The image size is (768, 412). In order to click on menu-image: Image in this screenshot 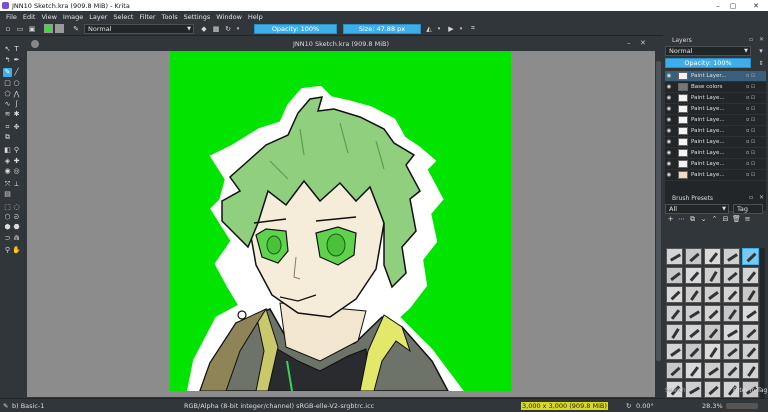, I will do `click(73, 17)`.